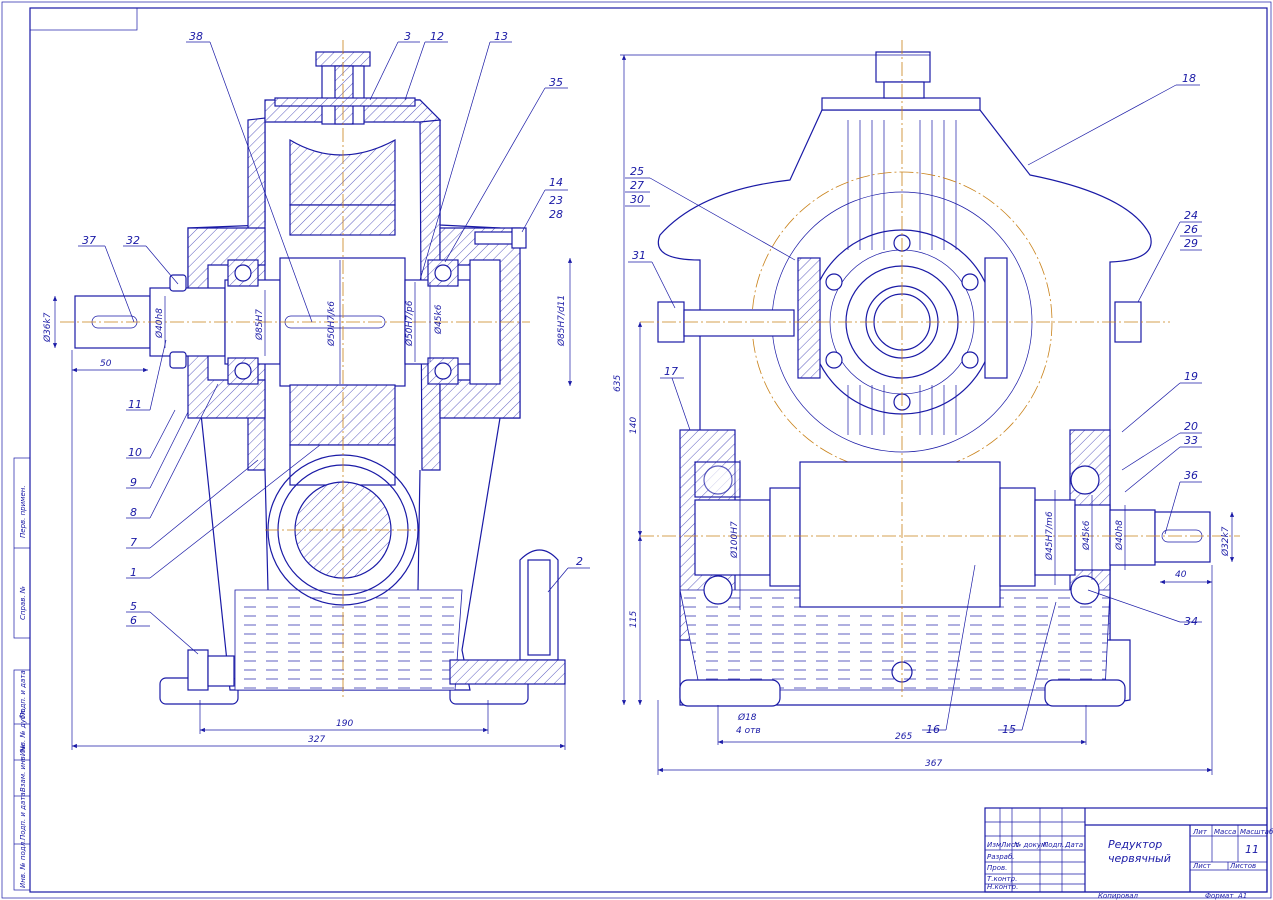  Describe the element at coordinates (637, 185) in the screenshot. I see `part-label-27: 27` at that location.